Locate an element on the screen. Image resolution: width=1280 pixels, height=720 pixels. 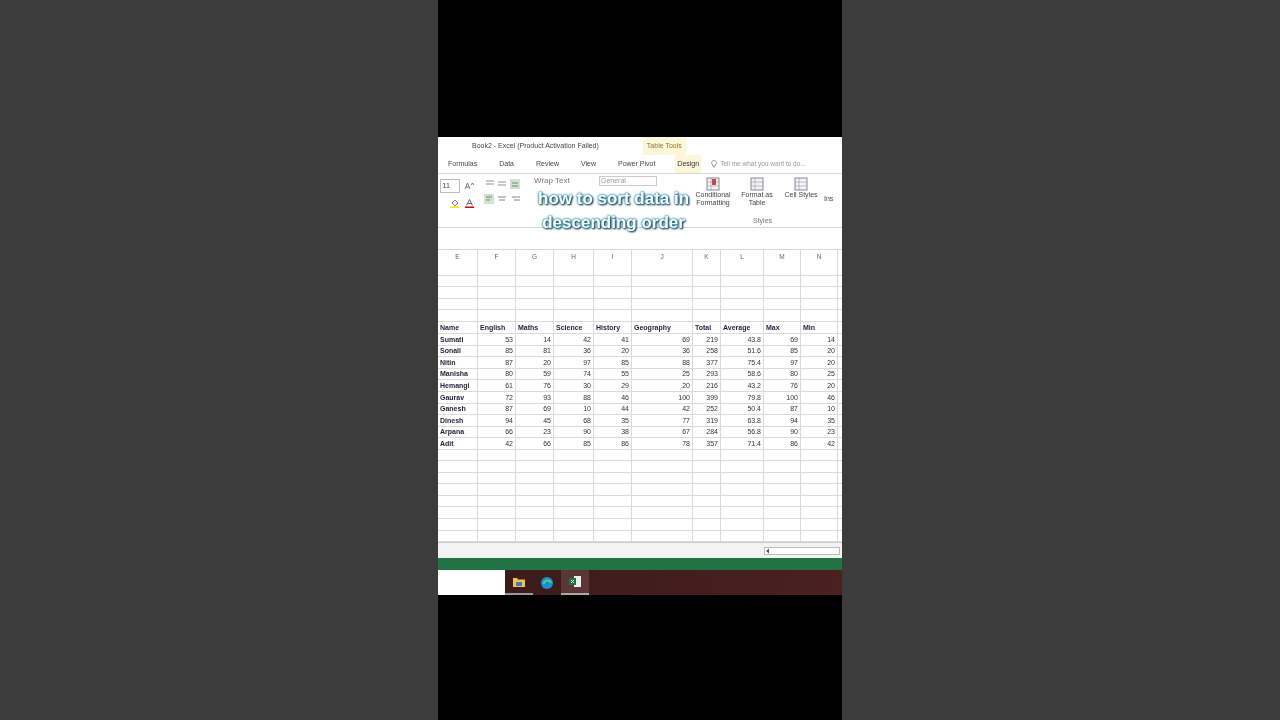
browser-icon is located at coordinates (547, 582).